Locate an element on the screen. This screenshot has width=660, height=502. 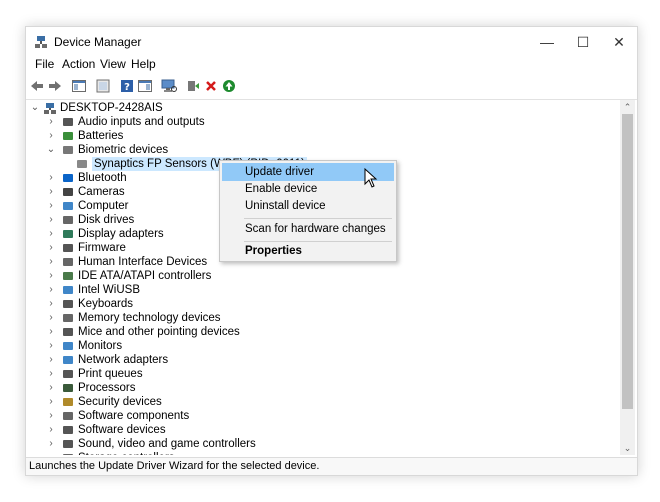
keyboard-icon is located at coordinates (68, 304).